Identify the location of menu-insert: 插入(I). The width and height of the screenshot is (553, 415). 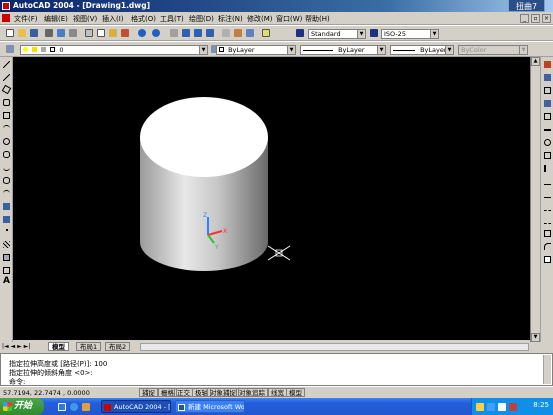
(113, 19).